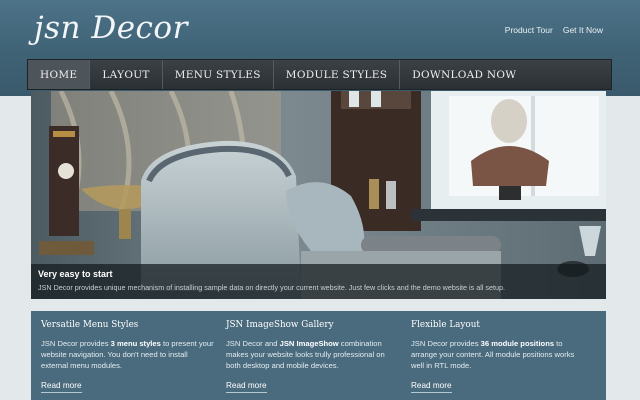  I want to click on top-links: Product Tour Get It Now, so click(554, 30).